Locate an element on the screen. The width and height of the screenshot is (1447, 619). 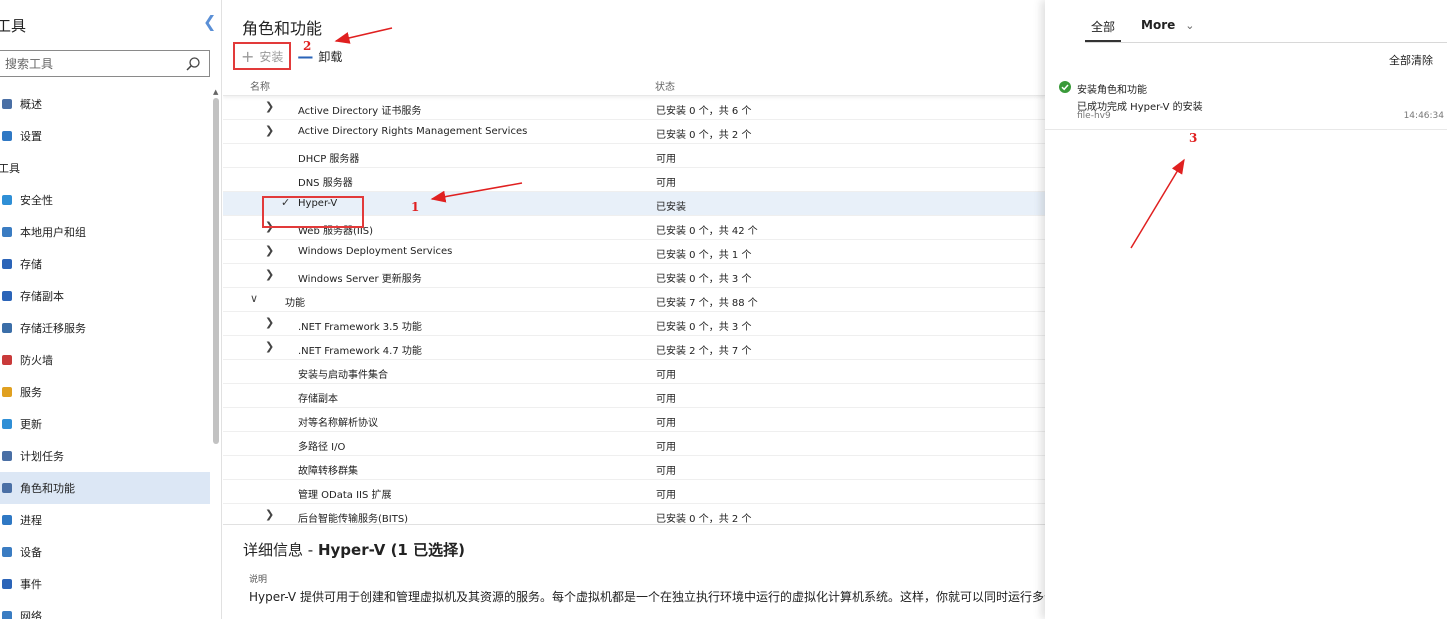
install-label: 安装 is located at coordinates (271, 56).